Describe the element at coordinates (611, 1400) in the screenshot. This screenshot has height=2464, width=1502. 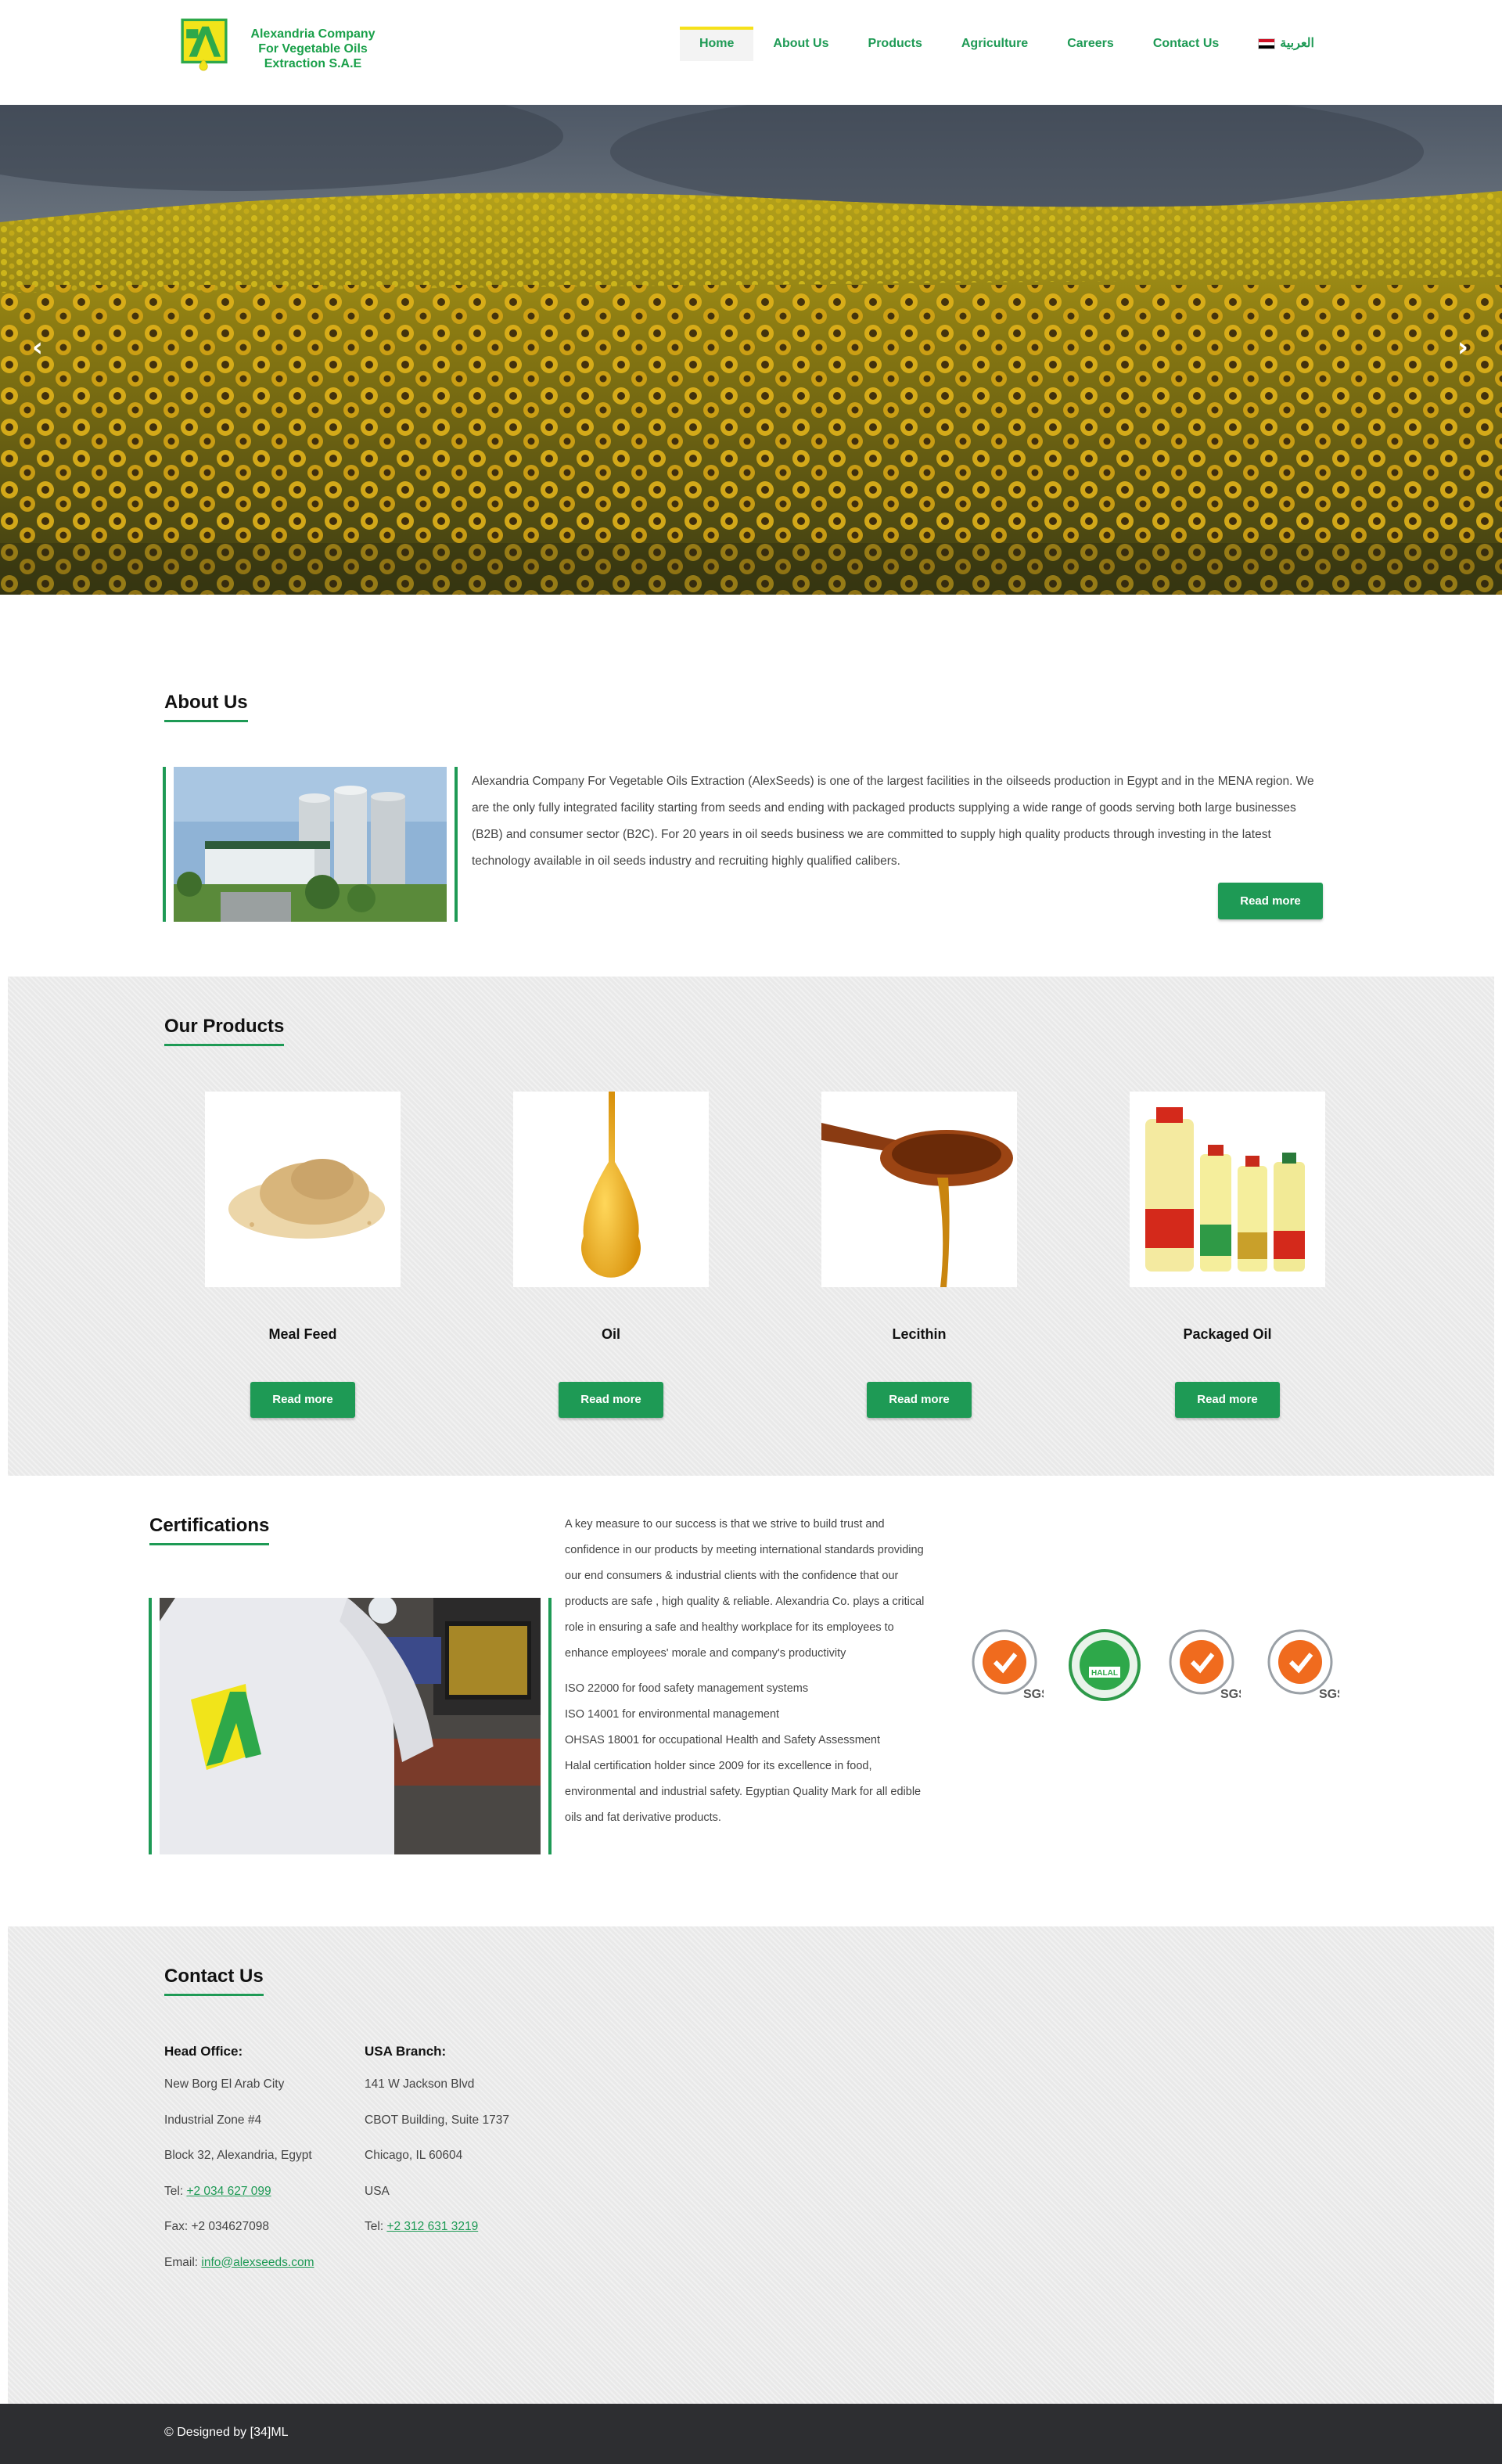
I see `oil-read-more-button: Read more` at that location.